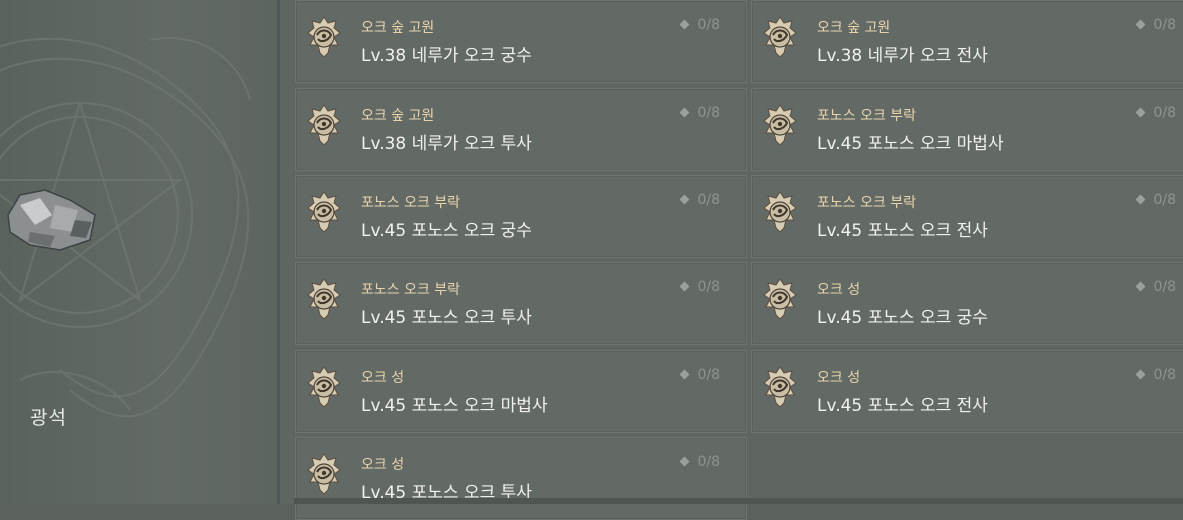 This screenshot has width=1183, height=520. Describe the element at coordinates (521, 478) in the screenshot. I see `quest-card: 오크 성 Lv.45 포노스 오크 투사 0/8` at that location.